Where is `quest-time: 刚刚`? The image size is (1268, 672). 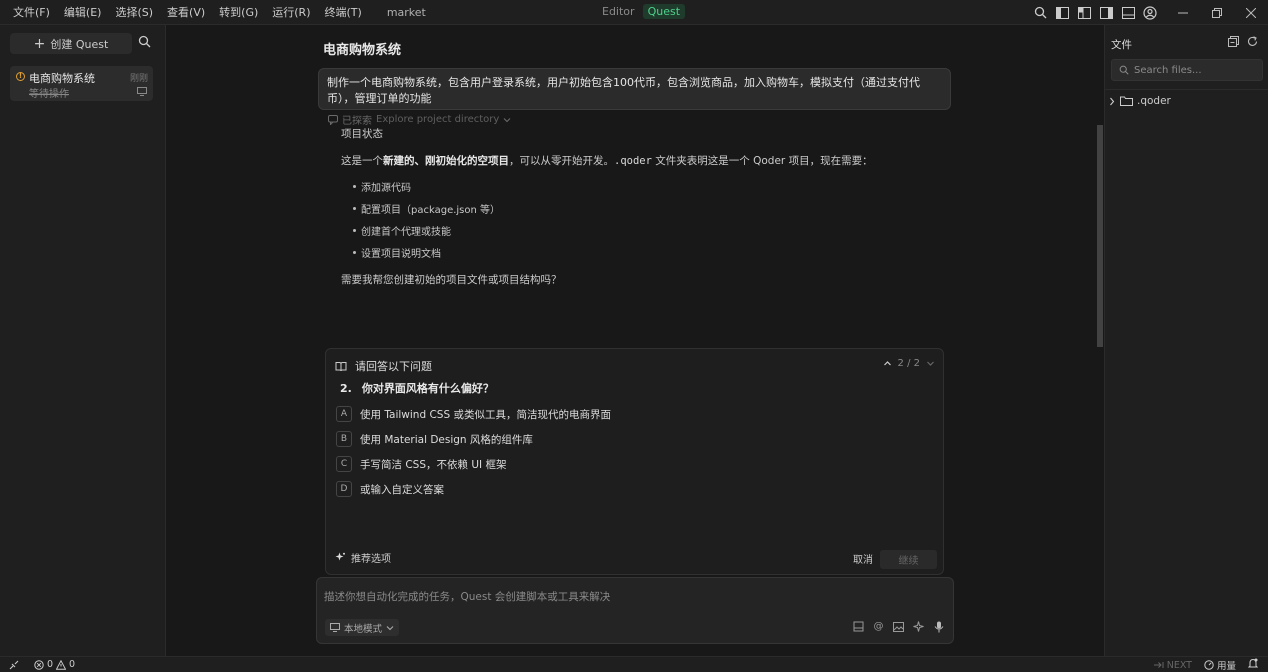 quest-time: 刚刚 is located at coordinates (138, 79).